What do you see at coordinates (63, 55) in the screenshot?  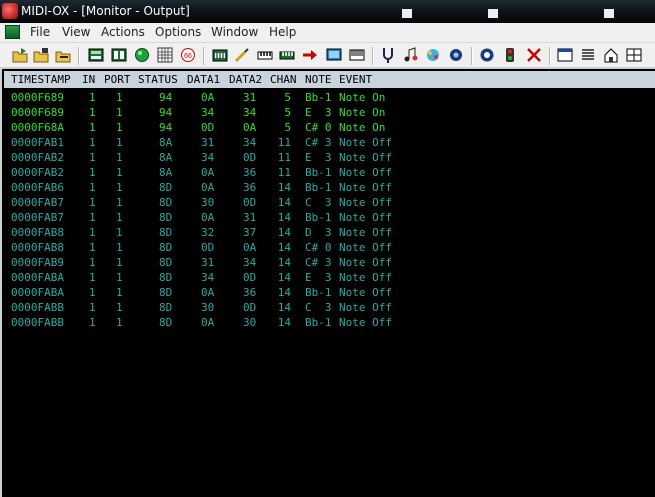 I see `save-as-icon` at bounding box center [63, 55].